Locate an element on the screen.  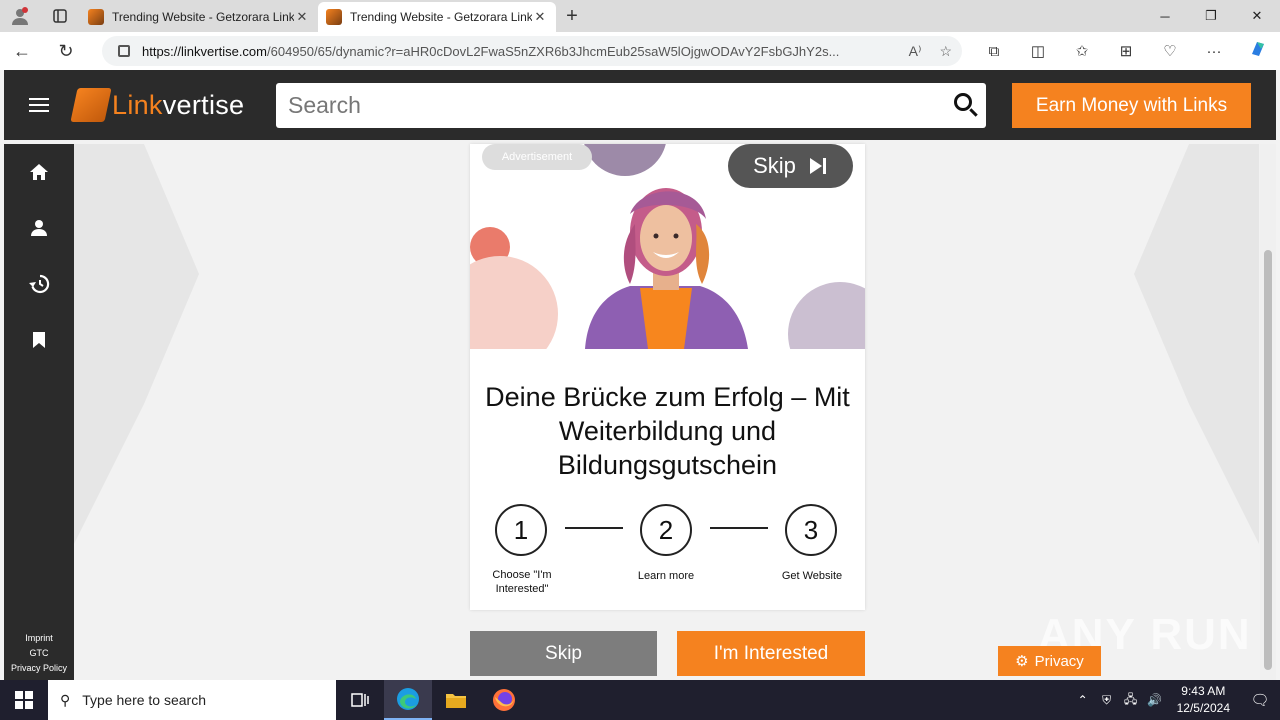
volume-icon: 🔊 is located at coordinates (1155, 700).